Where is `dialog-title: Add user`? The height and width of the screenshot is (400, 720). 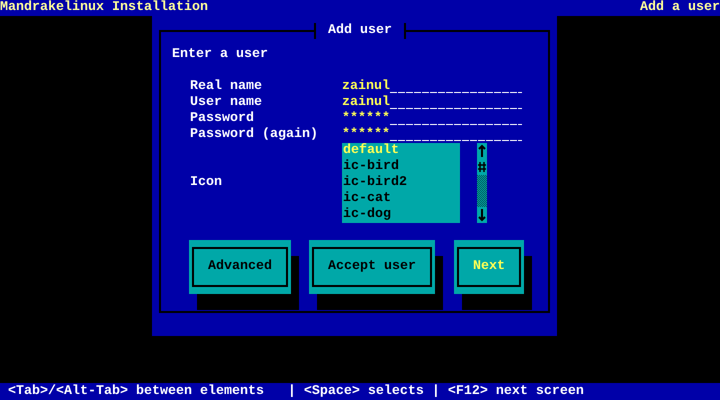 dialog-title: Add user is located at coordinates (360, 31).